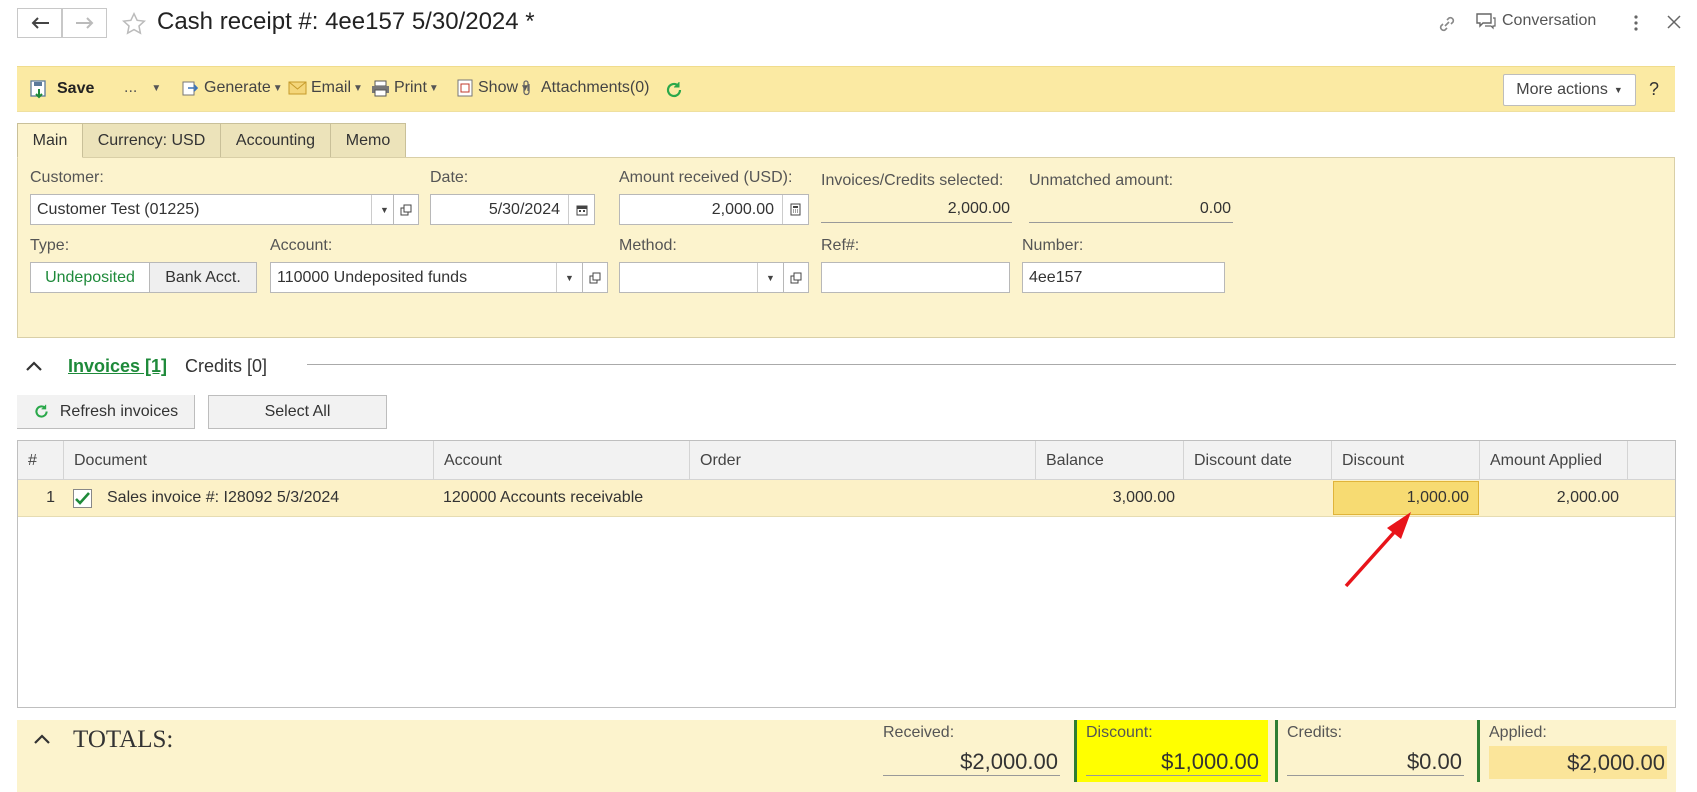 This screenshot has height=792, width=1697. Describe the element at coordinates (346, 21) in the screenshot. I see `page-title: Cash receipt #: 4ee157 5/30/2024 *` at that location.